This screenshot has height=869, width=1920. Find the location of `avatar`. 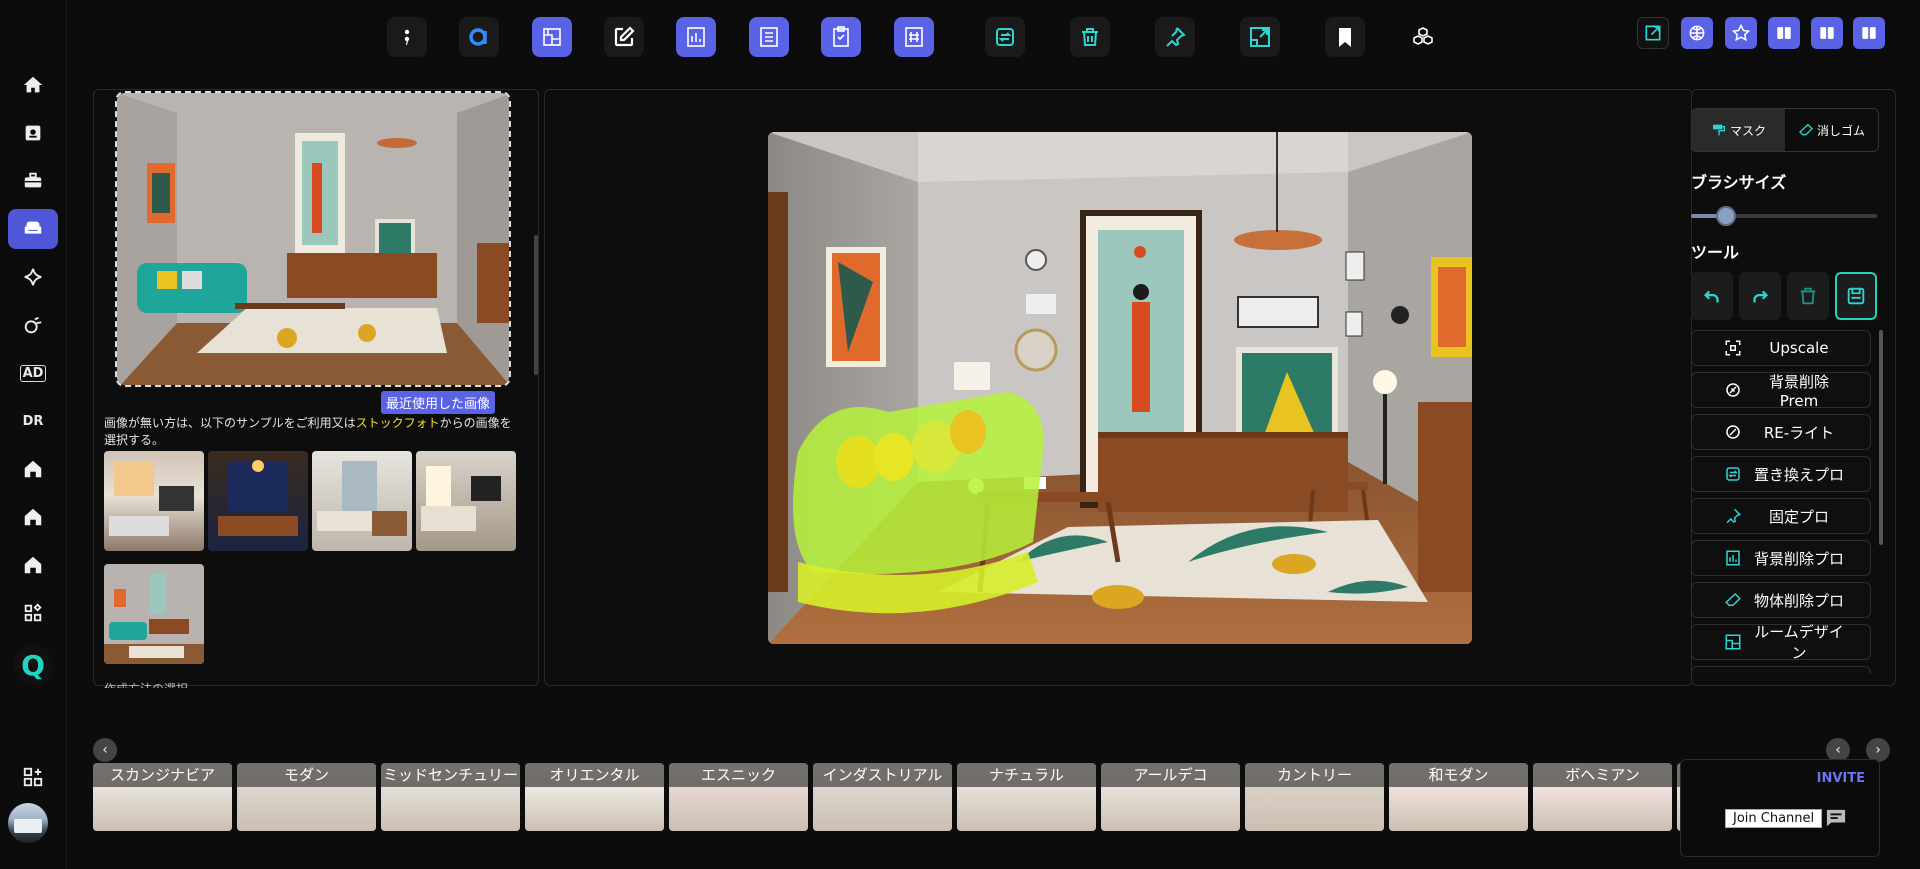

avatar is located at coordinates (28, 823).